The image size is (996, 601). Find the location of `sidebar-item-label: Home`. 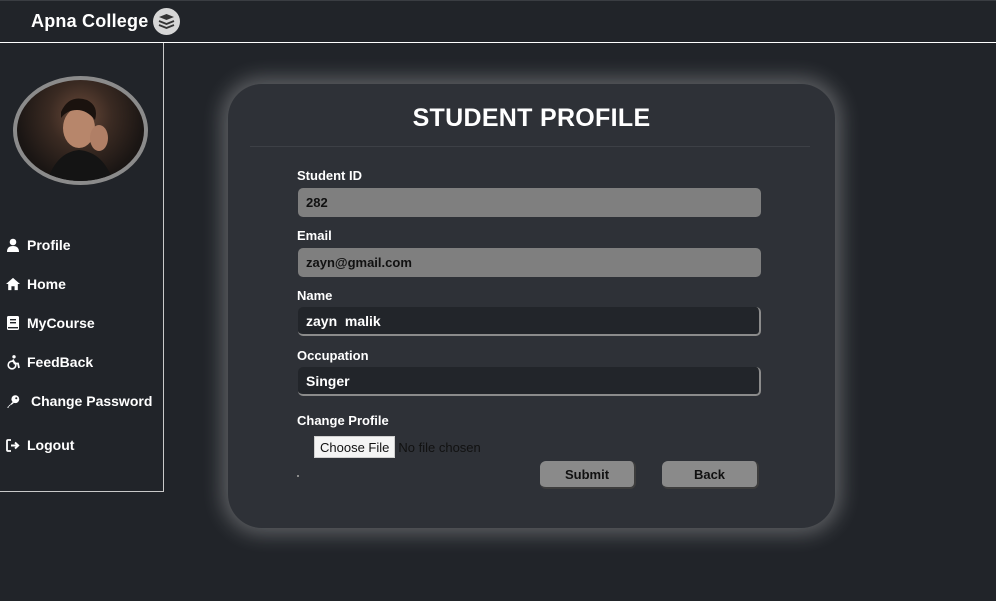

sidebar-item-label: Home is located at coordinates (46, 284).